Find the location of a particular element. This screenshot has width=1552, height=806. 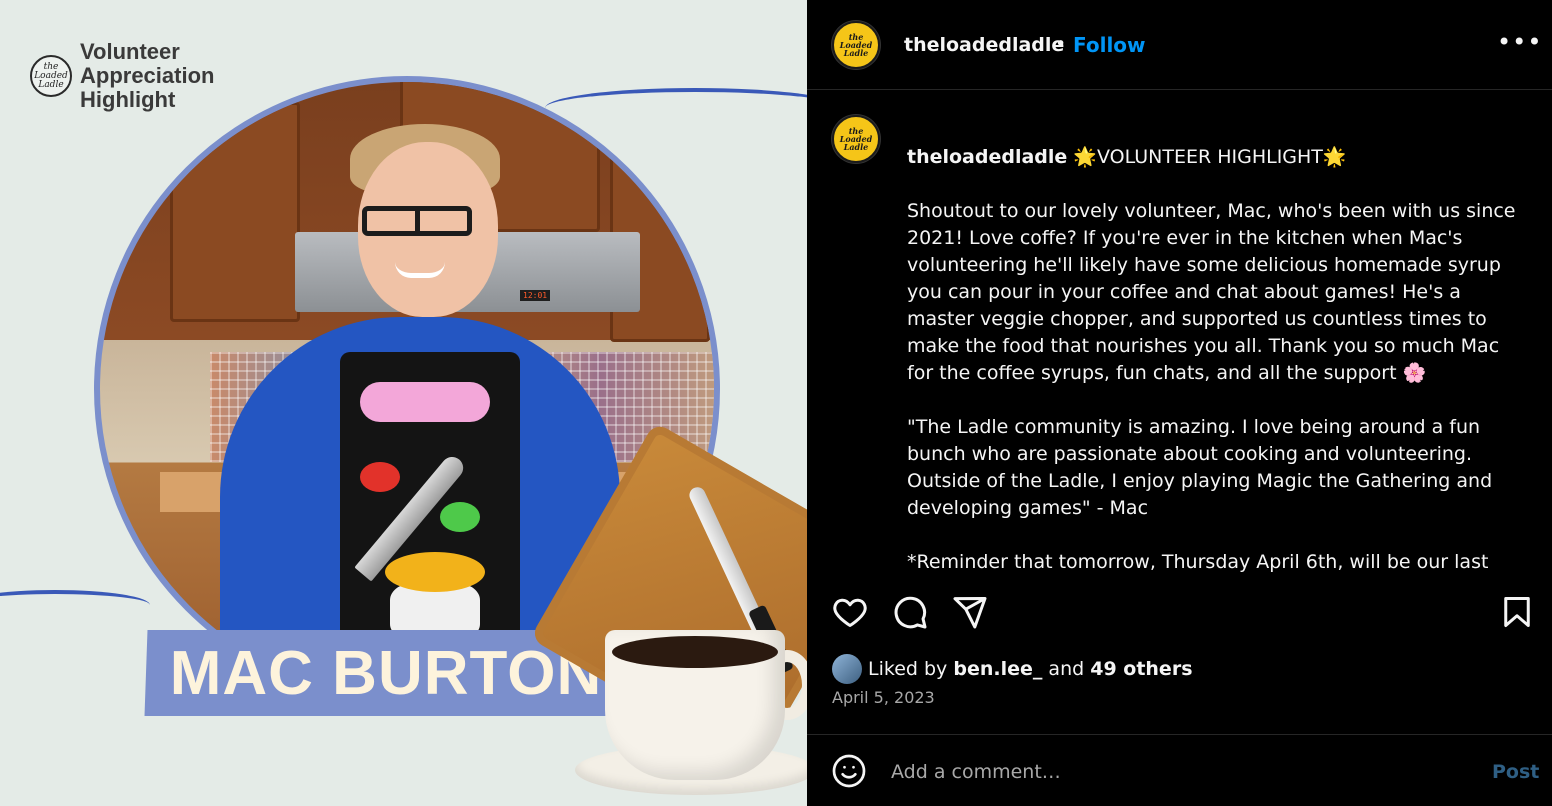

author-avatar: the Loaded Ladle is located at coordinates (856, 45).